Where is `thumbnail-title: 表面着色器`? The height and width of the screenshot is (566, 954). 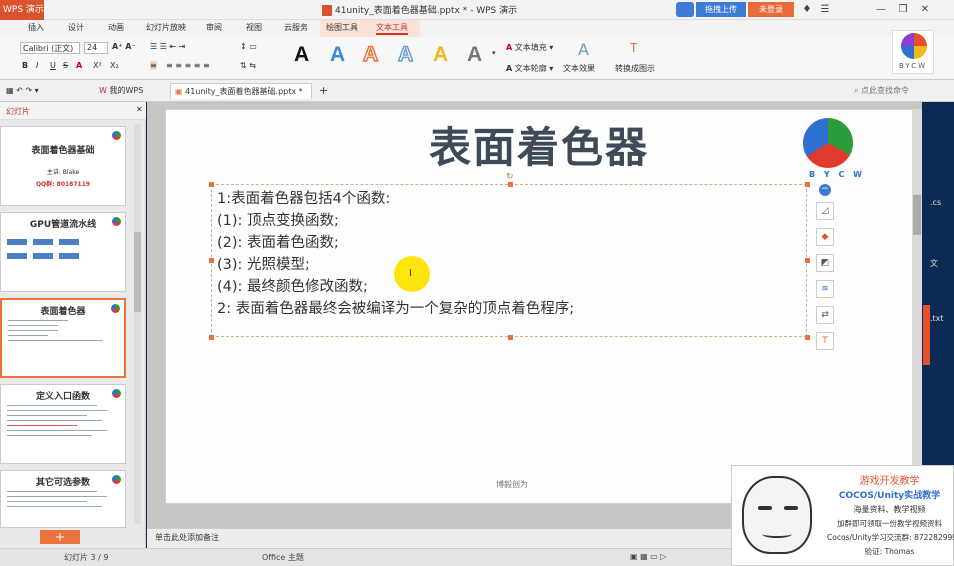
thumbnail-title: 表面着色器 is located at coordinates (63, 312).